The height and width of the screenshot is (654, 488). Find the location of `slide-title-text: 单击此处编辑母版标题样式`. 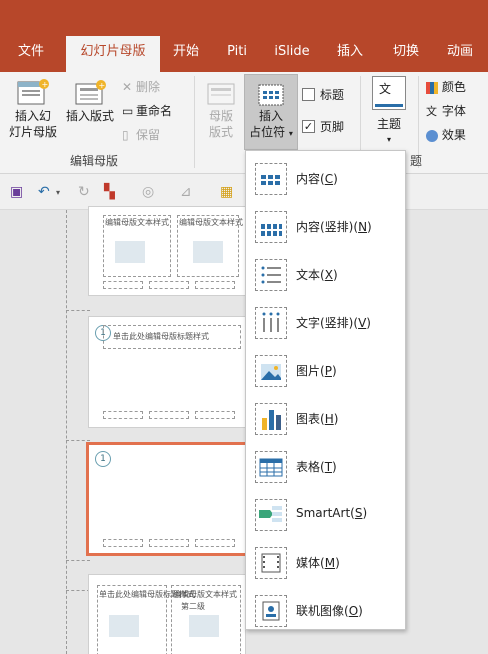

slide-title-text: 单击此处编辑母版标题样式 is located at coordinates (161, 336).